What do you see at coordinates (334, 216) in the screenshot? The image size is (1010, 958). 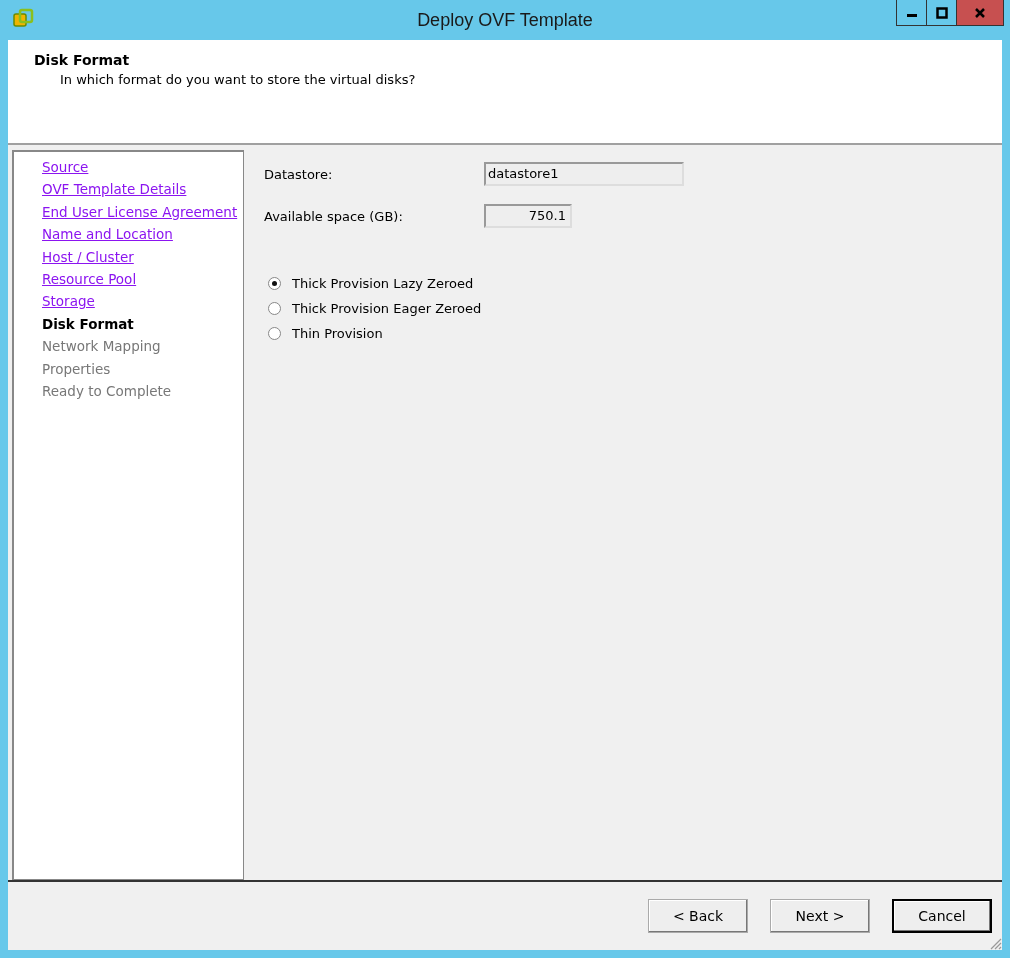 I see `field-label: Available space (GB):` at bounding box center [334, 216].